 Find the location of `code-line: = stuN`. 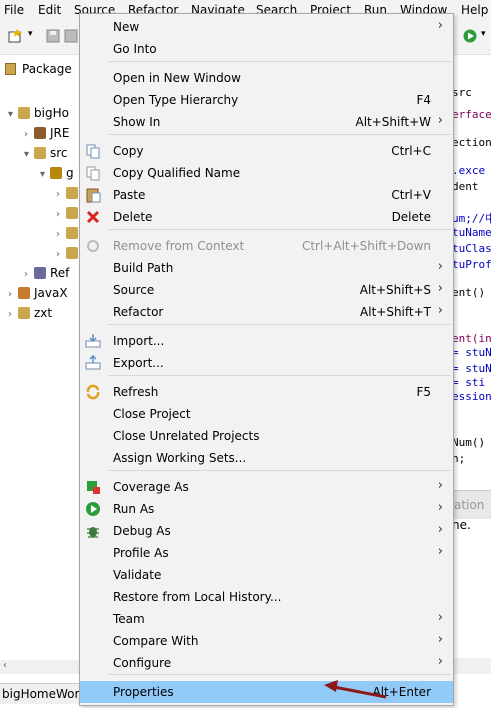

code-line: = stuN is located at coordinates (471, 352).